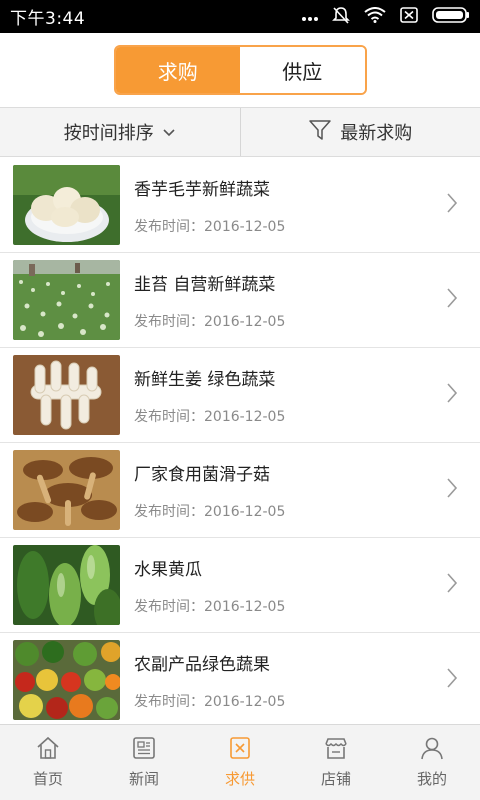  I want to click on segment-control: 求购 供应, so click(240, 70).